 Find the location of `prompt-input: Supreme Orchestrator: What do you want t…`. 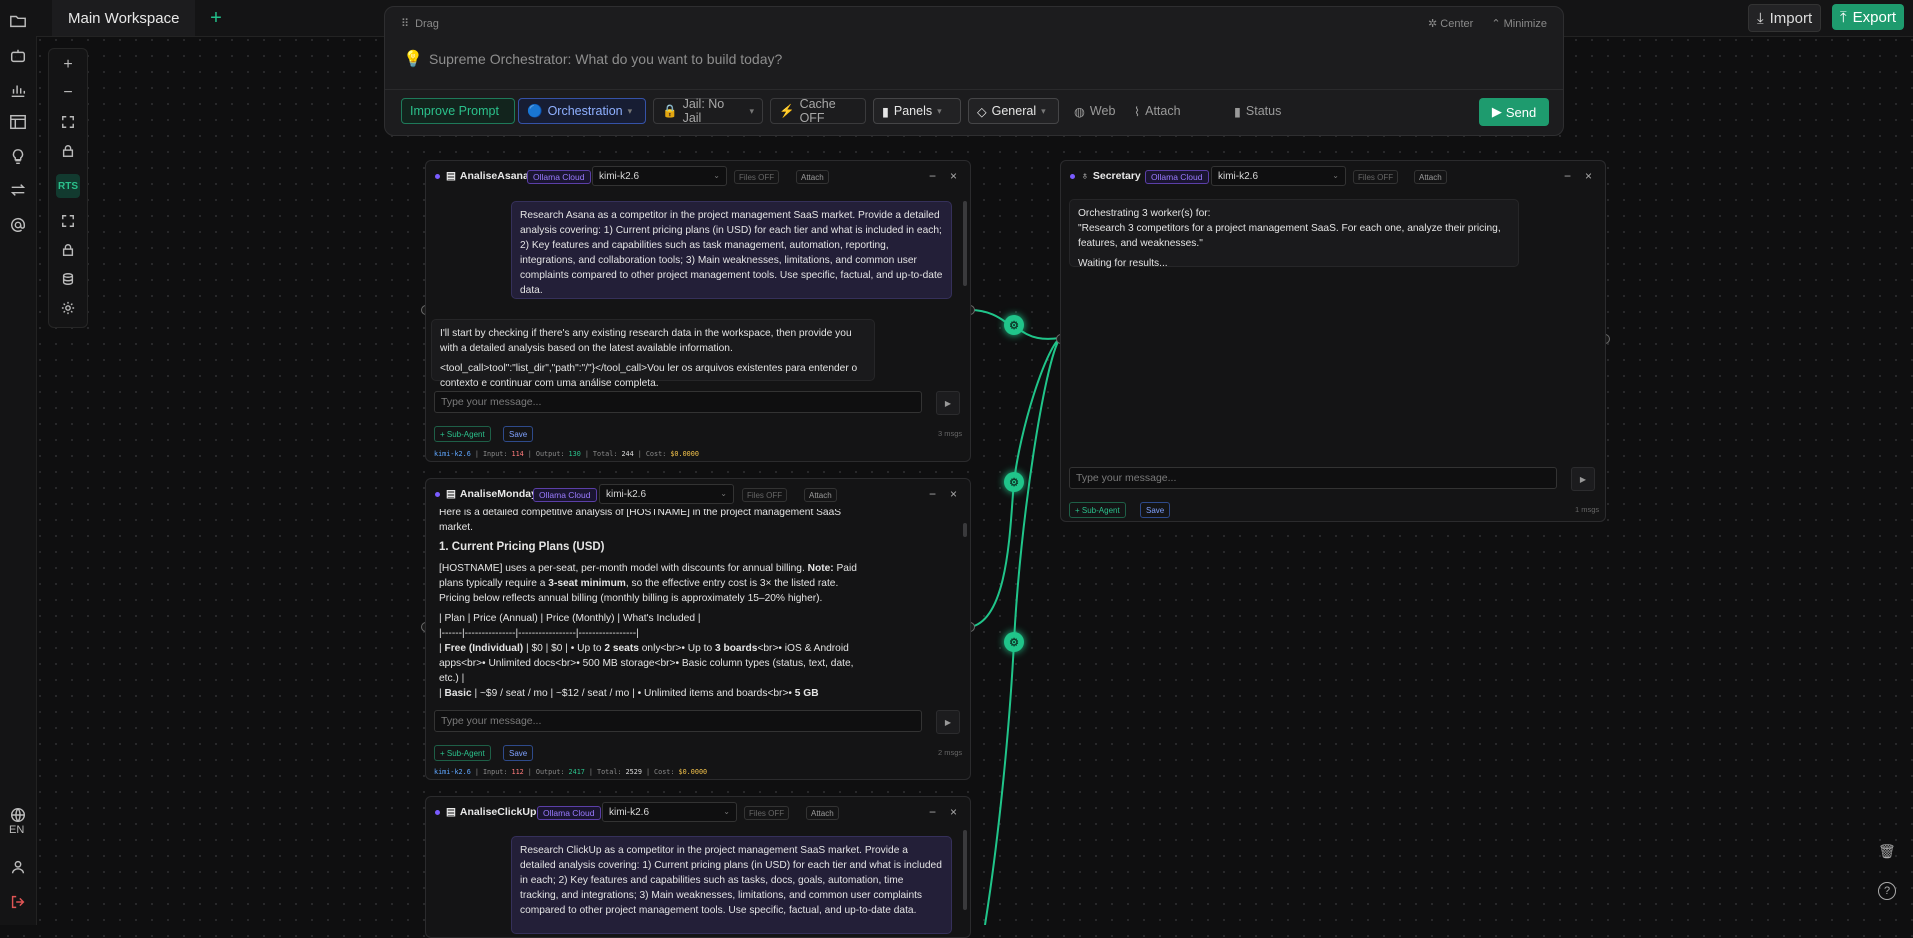

prompt-input: Supreme Orchestrator: What do you want t… is located at coordinates (605, 59).